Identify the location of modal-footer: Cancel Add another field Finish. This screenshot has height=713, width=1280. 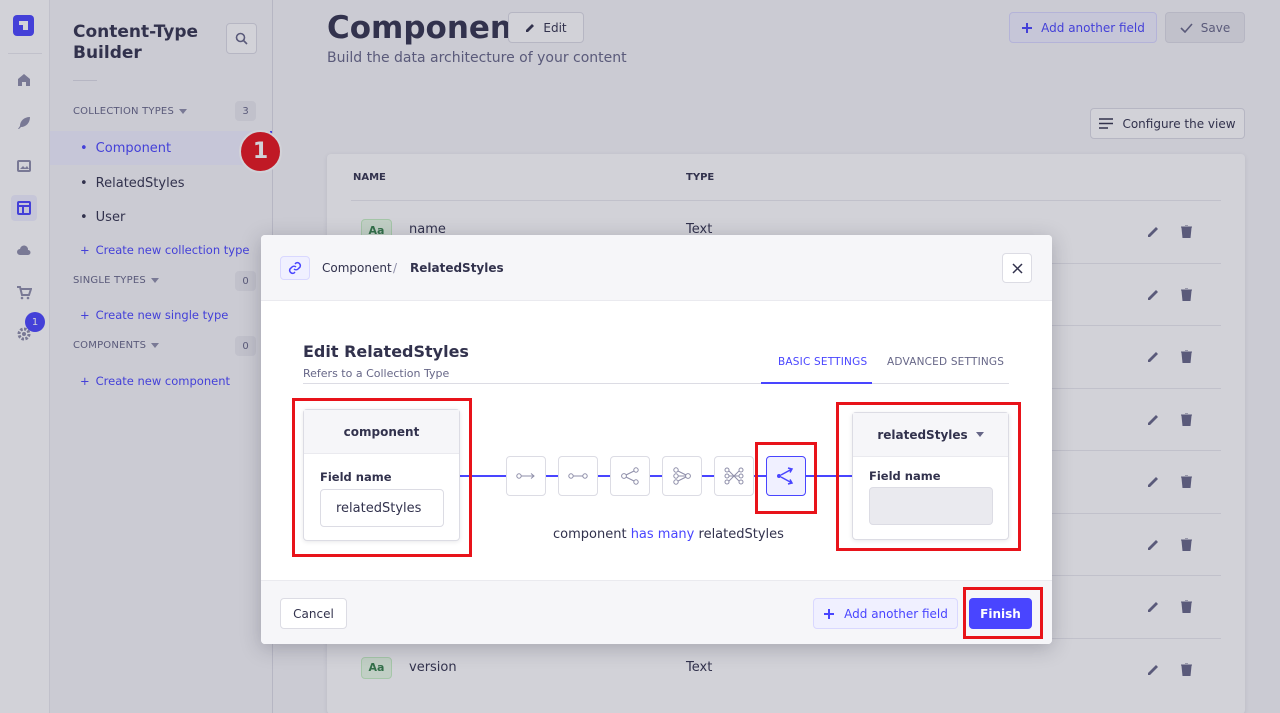
(656, 612).